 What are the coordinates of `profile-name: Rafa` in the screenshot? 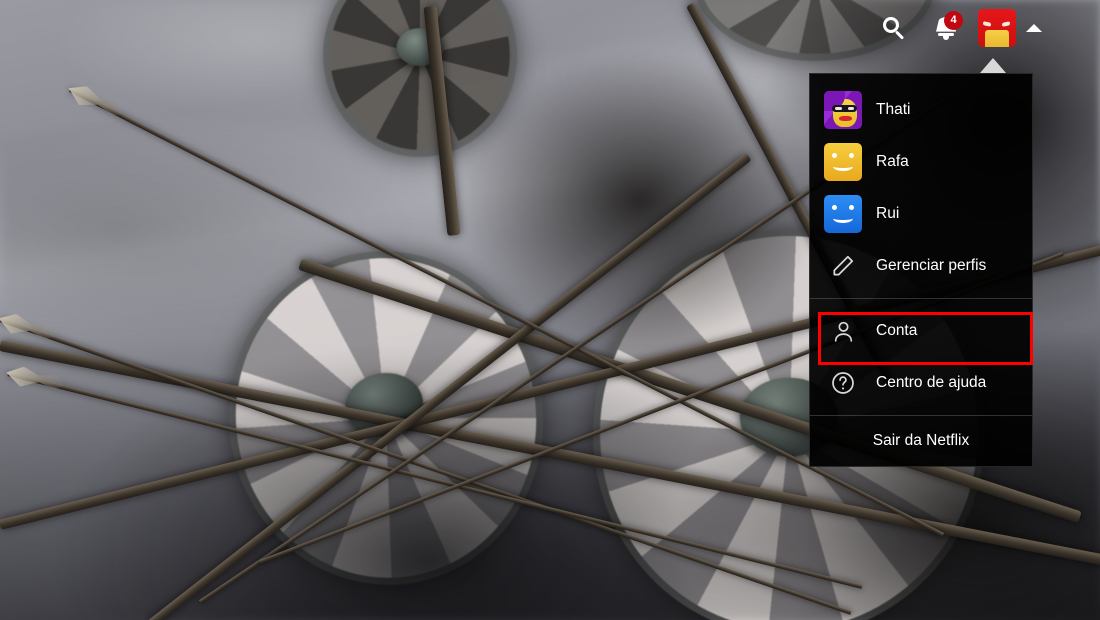 It's located at (892, 161).